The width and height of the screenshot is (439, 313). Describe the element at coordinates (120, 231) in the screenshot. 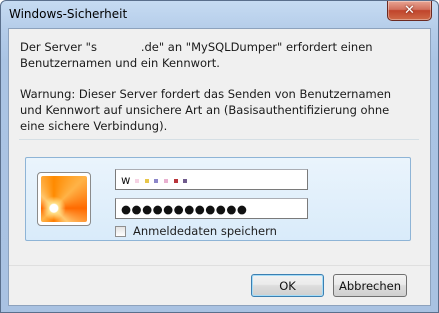

I see `remember-checkbox` at that location.